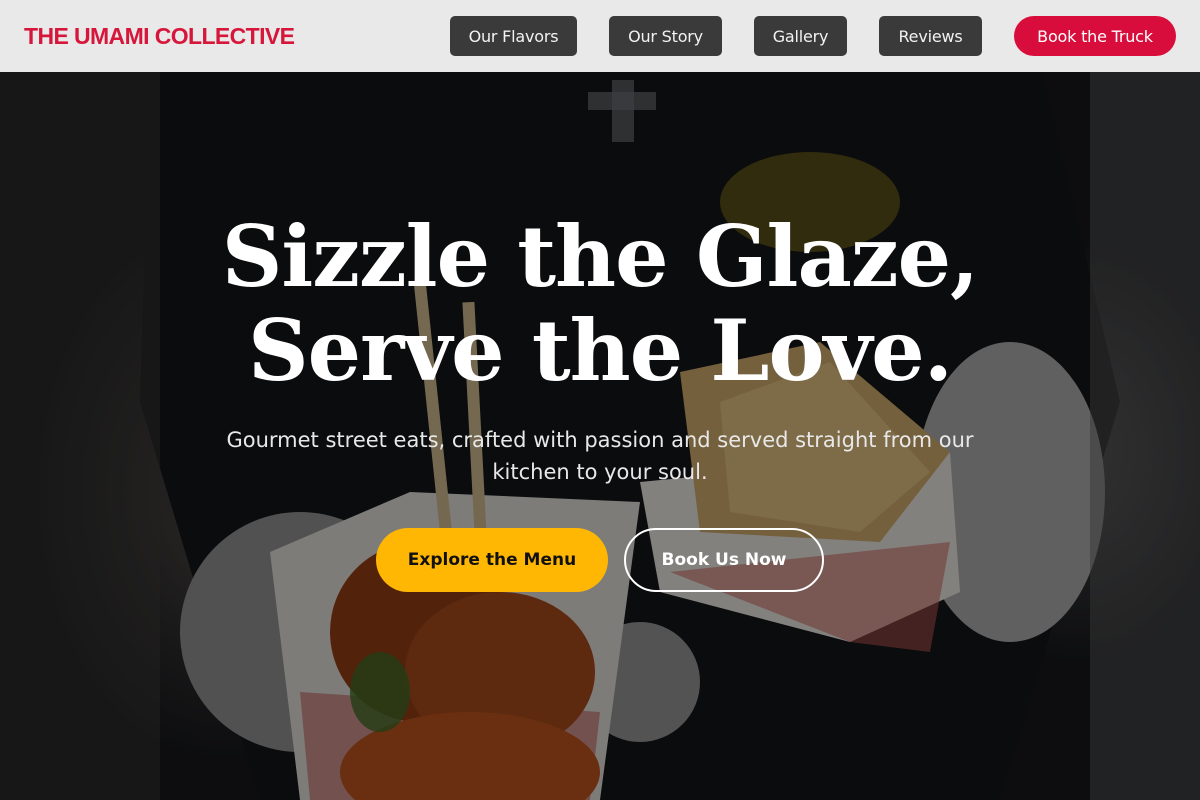 The height and width of the screenshot is (800, 1200). I want to click on nav-gallery: Gallery, so click(800, 36).